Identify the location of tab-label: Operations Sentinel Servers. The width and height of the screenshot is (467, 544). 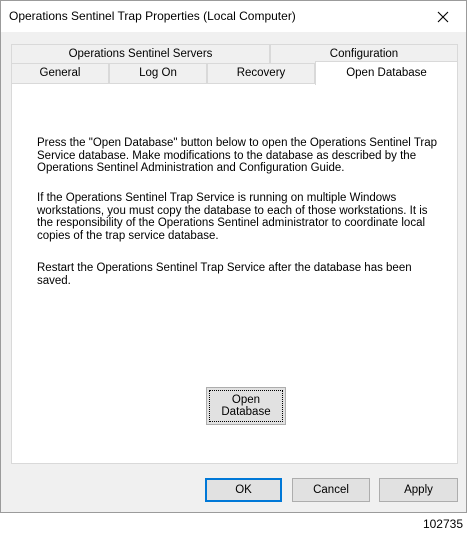
(140, 54).